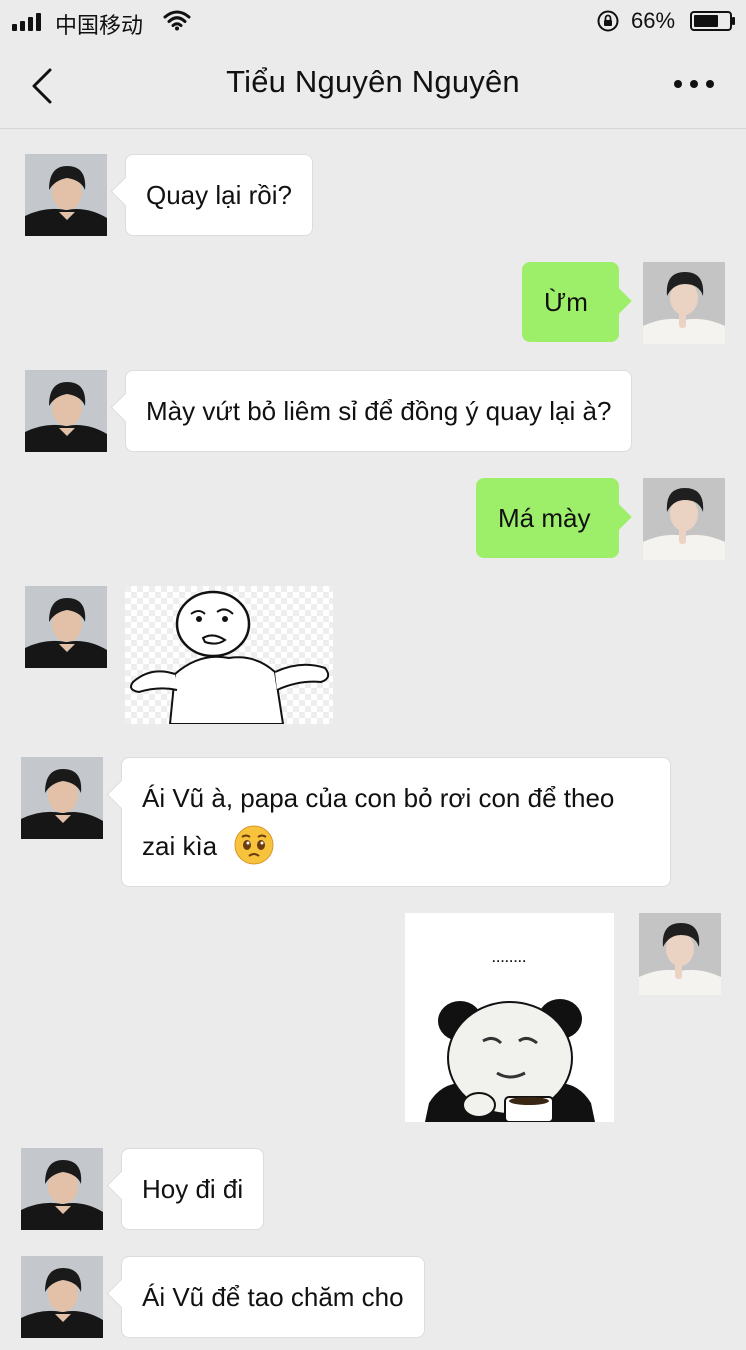 The height and width of the screenshot is (1350, 746). I want to click on message-text-line: Ái Vũ à, papa của con bỏ rơi con để theo, so click(378, 798).